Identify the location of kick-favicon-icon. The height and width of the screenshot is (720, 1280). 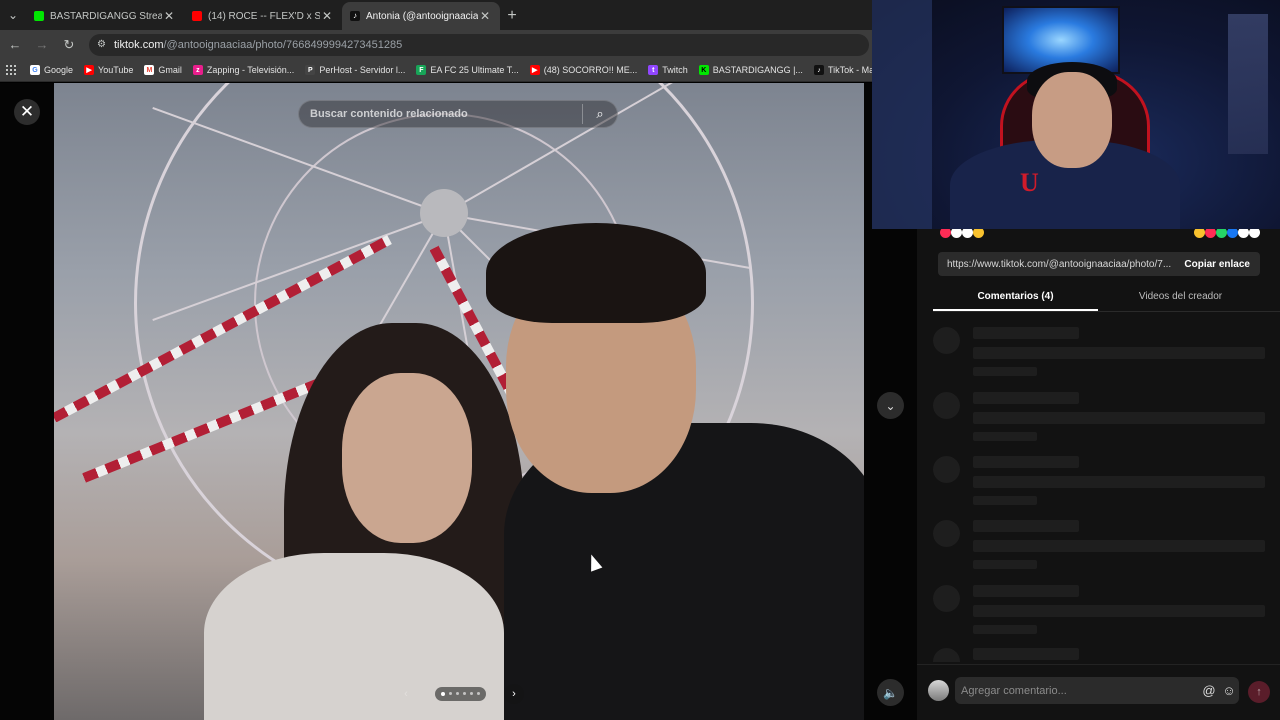
(39, 16).